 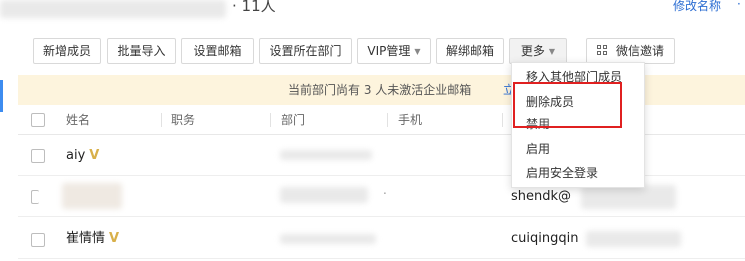 What do you see at coordinates (293, 120) in the screenshot?
I see `column-department: 部门` at bounding box center [293, 120].